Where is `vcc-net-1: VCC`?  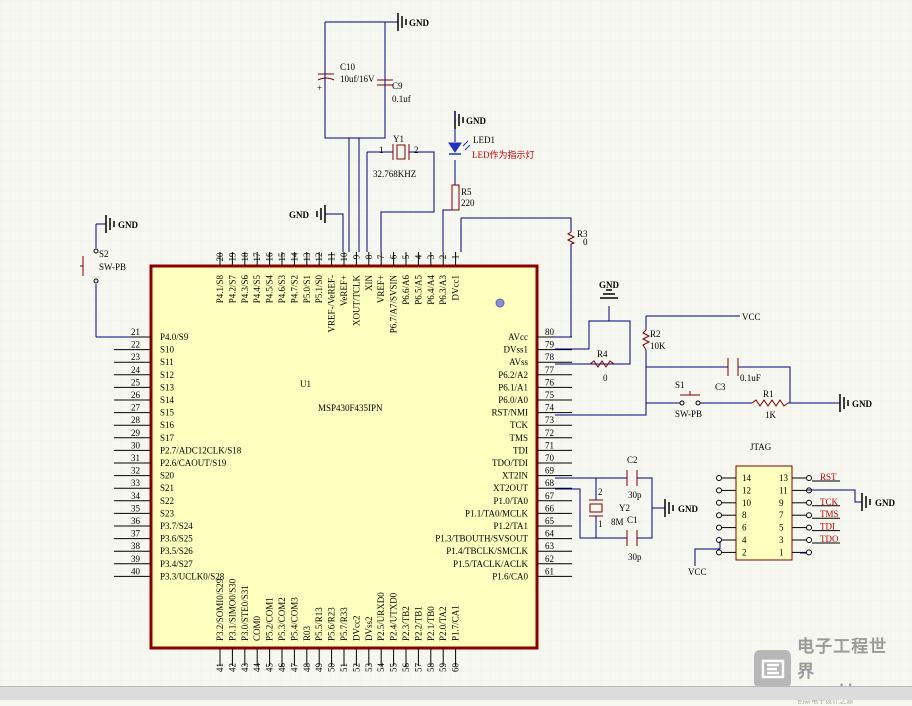
vcc-net-1: VCC is located at coordinates (751, 317).